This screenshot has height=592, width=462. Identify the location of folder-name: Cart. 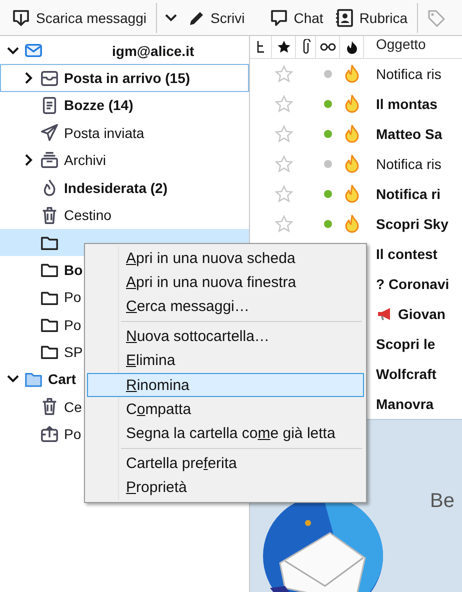
(62, 379).